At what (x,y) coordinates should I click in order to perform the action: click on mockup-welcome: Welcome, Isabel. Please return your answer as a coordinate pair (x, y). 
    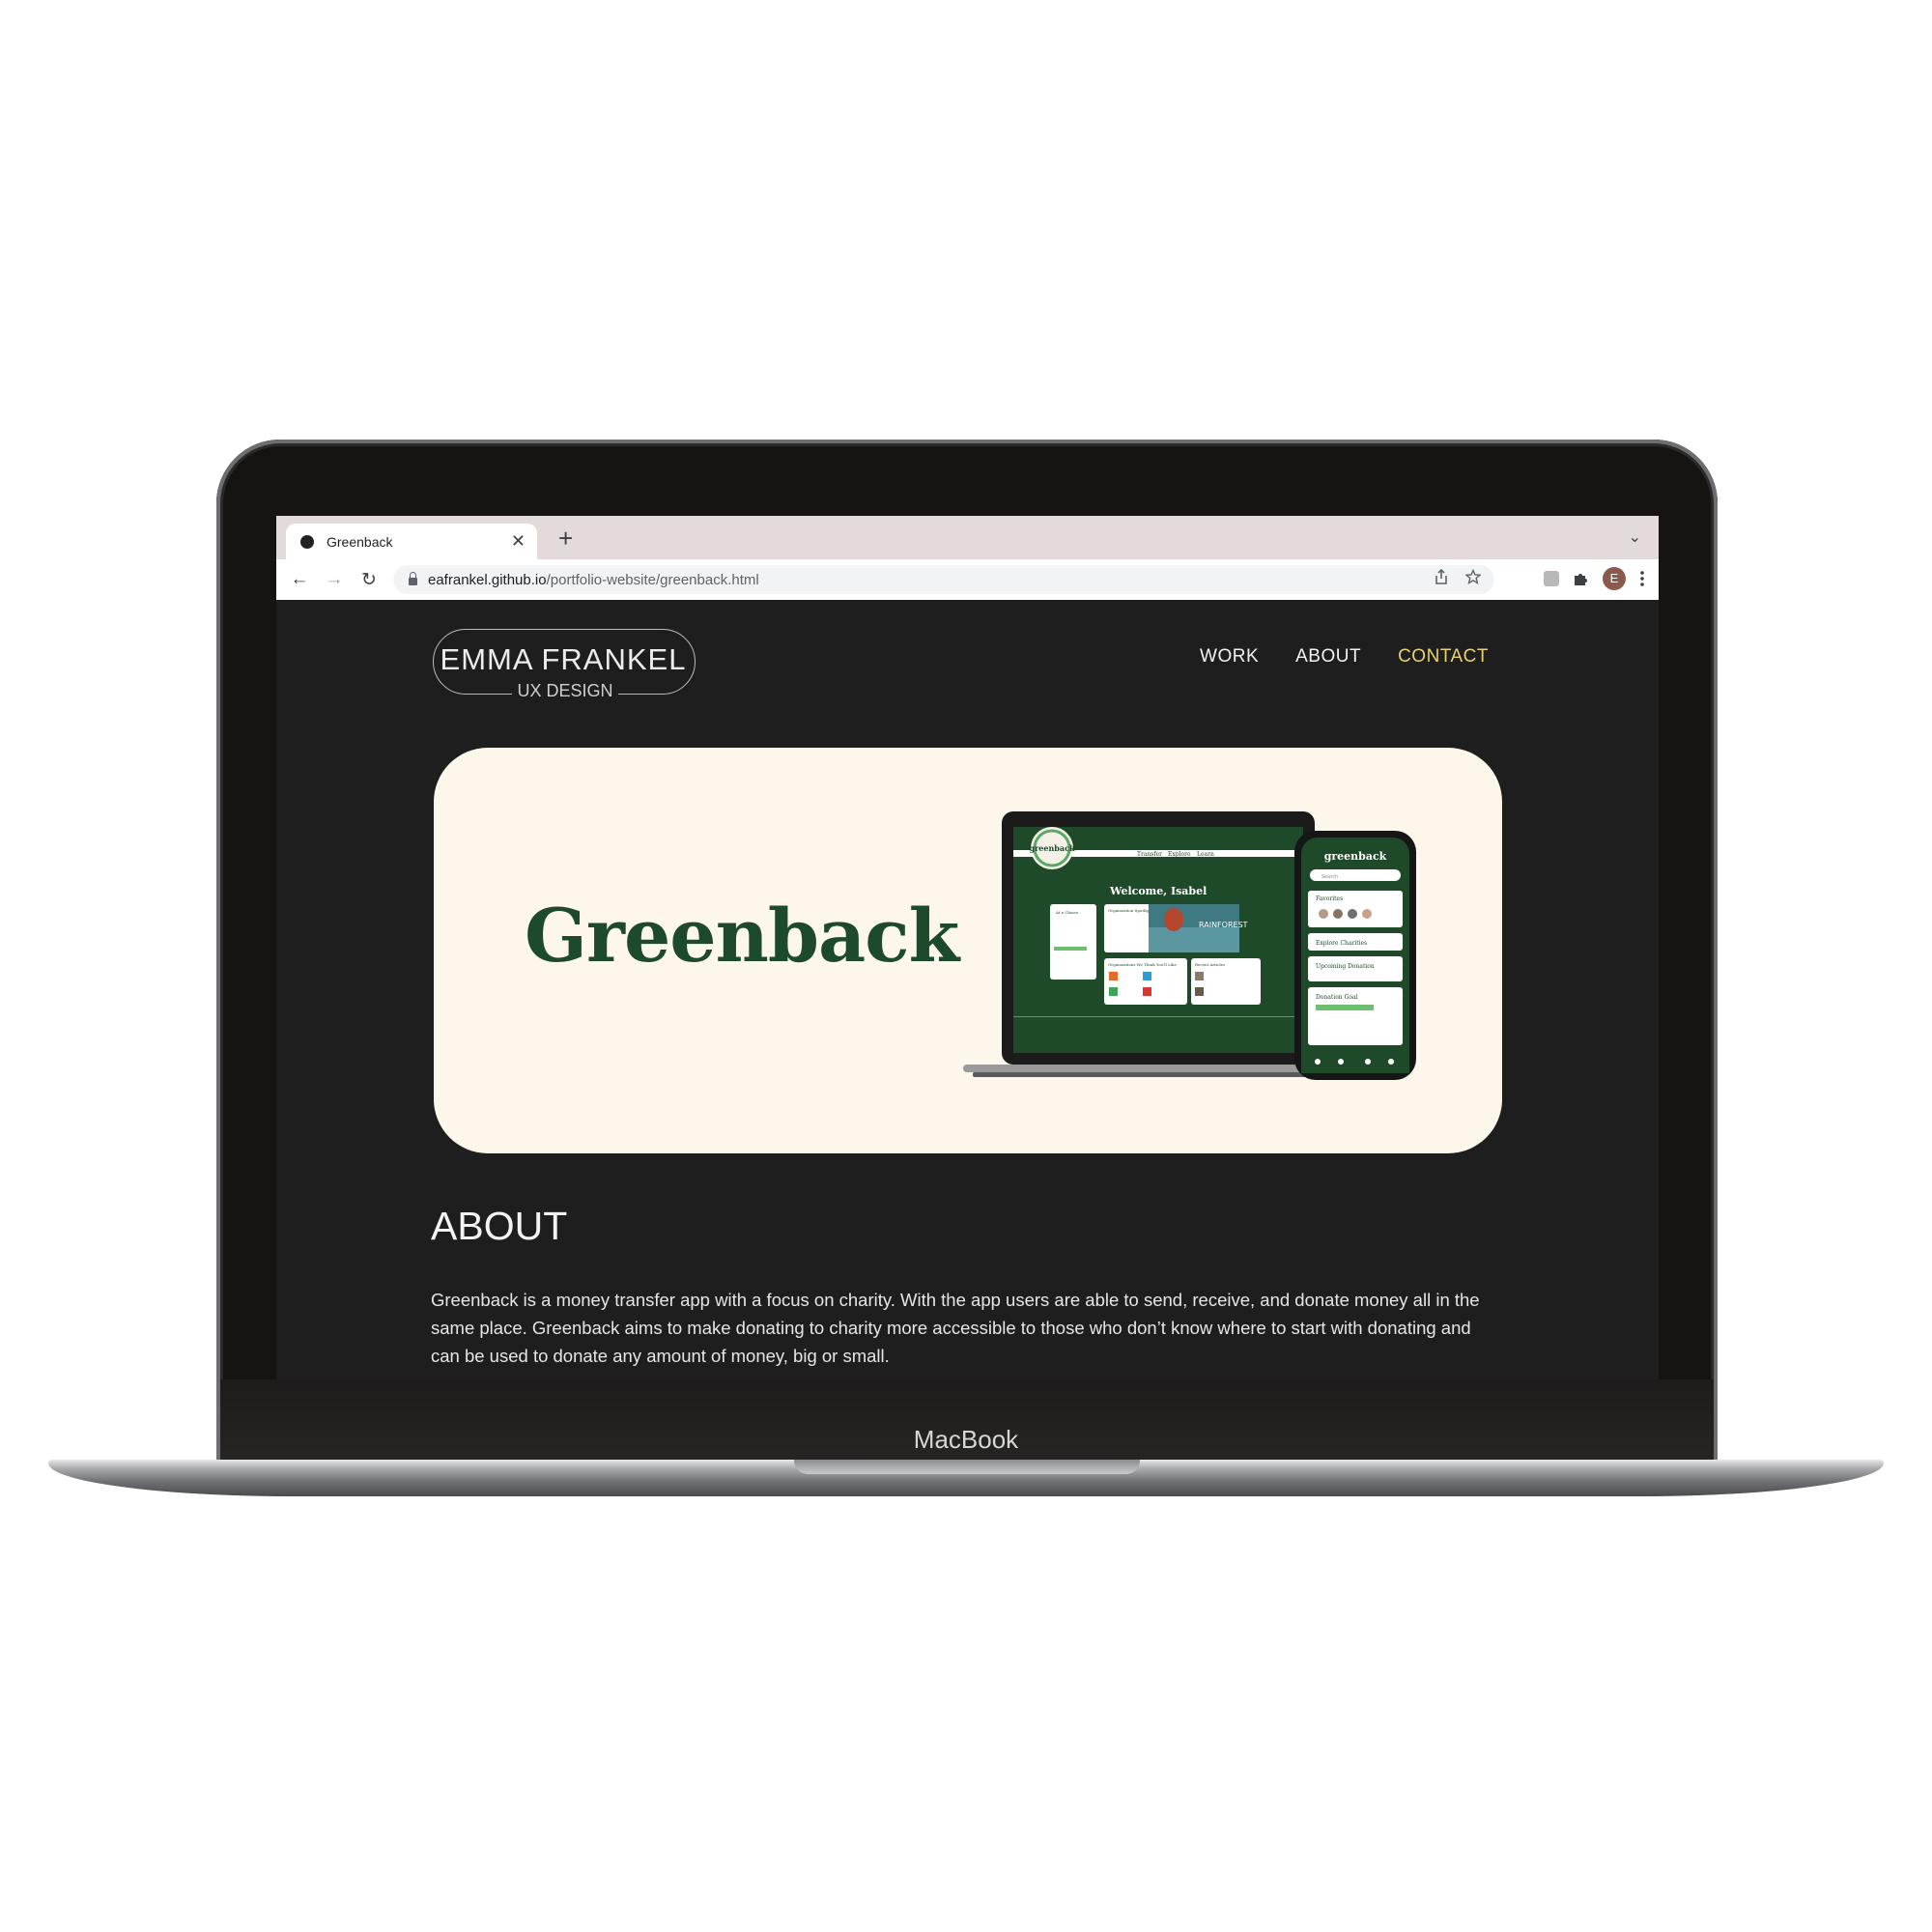
    Looking at the image, I should click on (1158, 891).